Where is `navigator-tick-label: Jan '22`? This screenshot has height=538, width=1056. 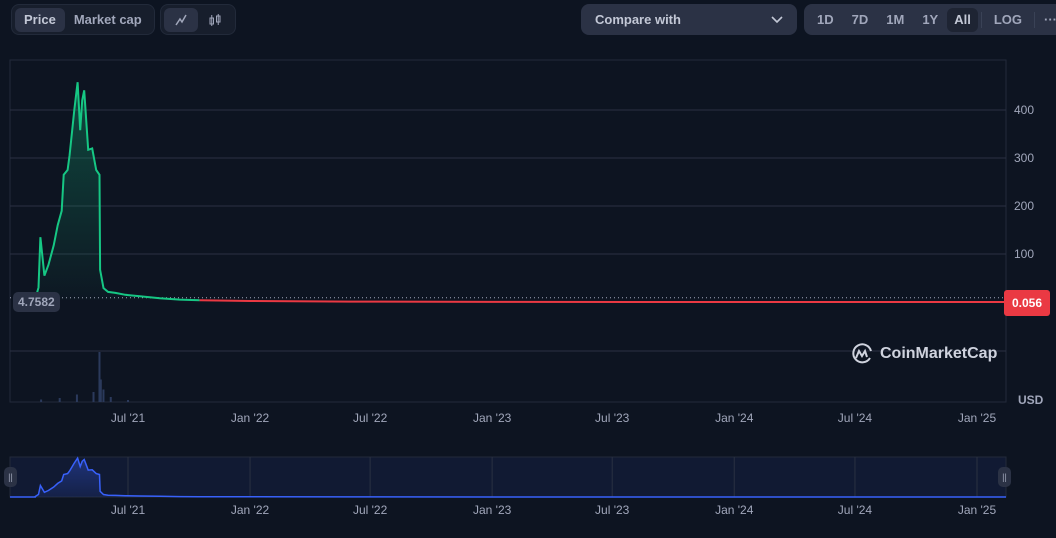 navigator-tick-label: Jan '22 is located at coordinates (250, 510).